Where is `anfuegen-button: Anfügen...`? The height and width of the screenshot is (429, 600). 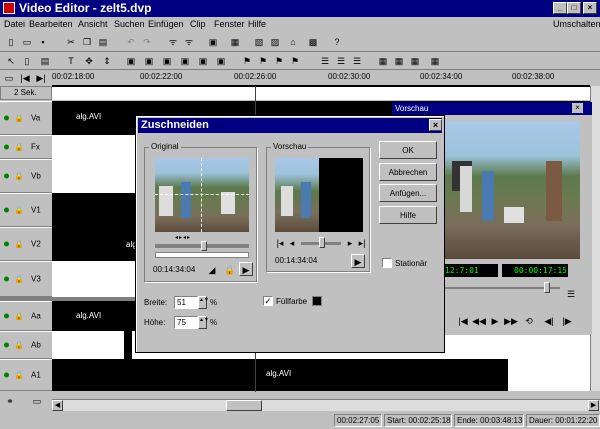 anfuegen-button: Anfügen... is located at coordinates (408, 193).